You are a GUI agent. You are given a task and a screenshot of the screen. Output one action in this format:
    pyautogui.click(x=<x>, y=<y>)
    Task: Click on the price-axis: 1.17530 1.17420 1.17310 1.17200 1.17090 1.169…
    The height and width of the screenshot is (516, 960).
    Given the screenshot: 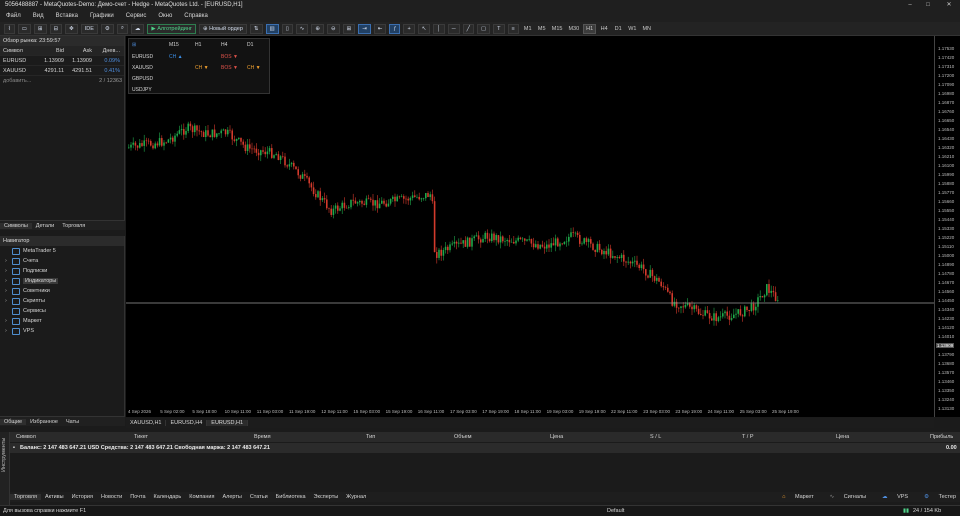 What is the action you would take?
    pyautogui.click(x=947, y=226)
    